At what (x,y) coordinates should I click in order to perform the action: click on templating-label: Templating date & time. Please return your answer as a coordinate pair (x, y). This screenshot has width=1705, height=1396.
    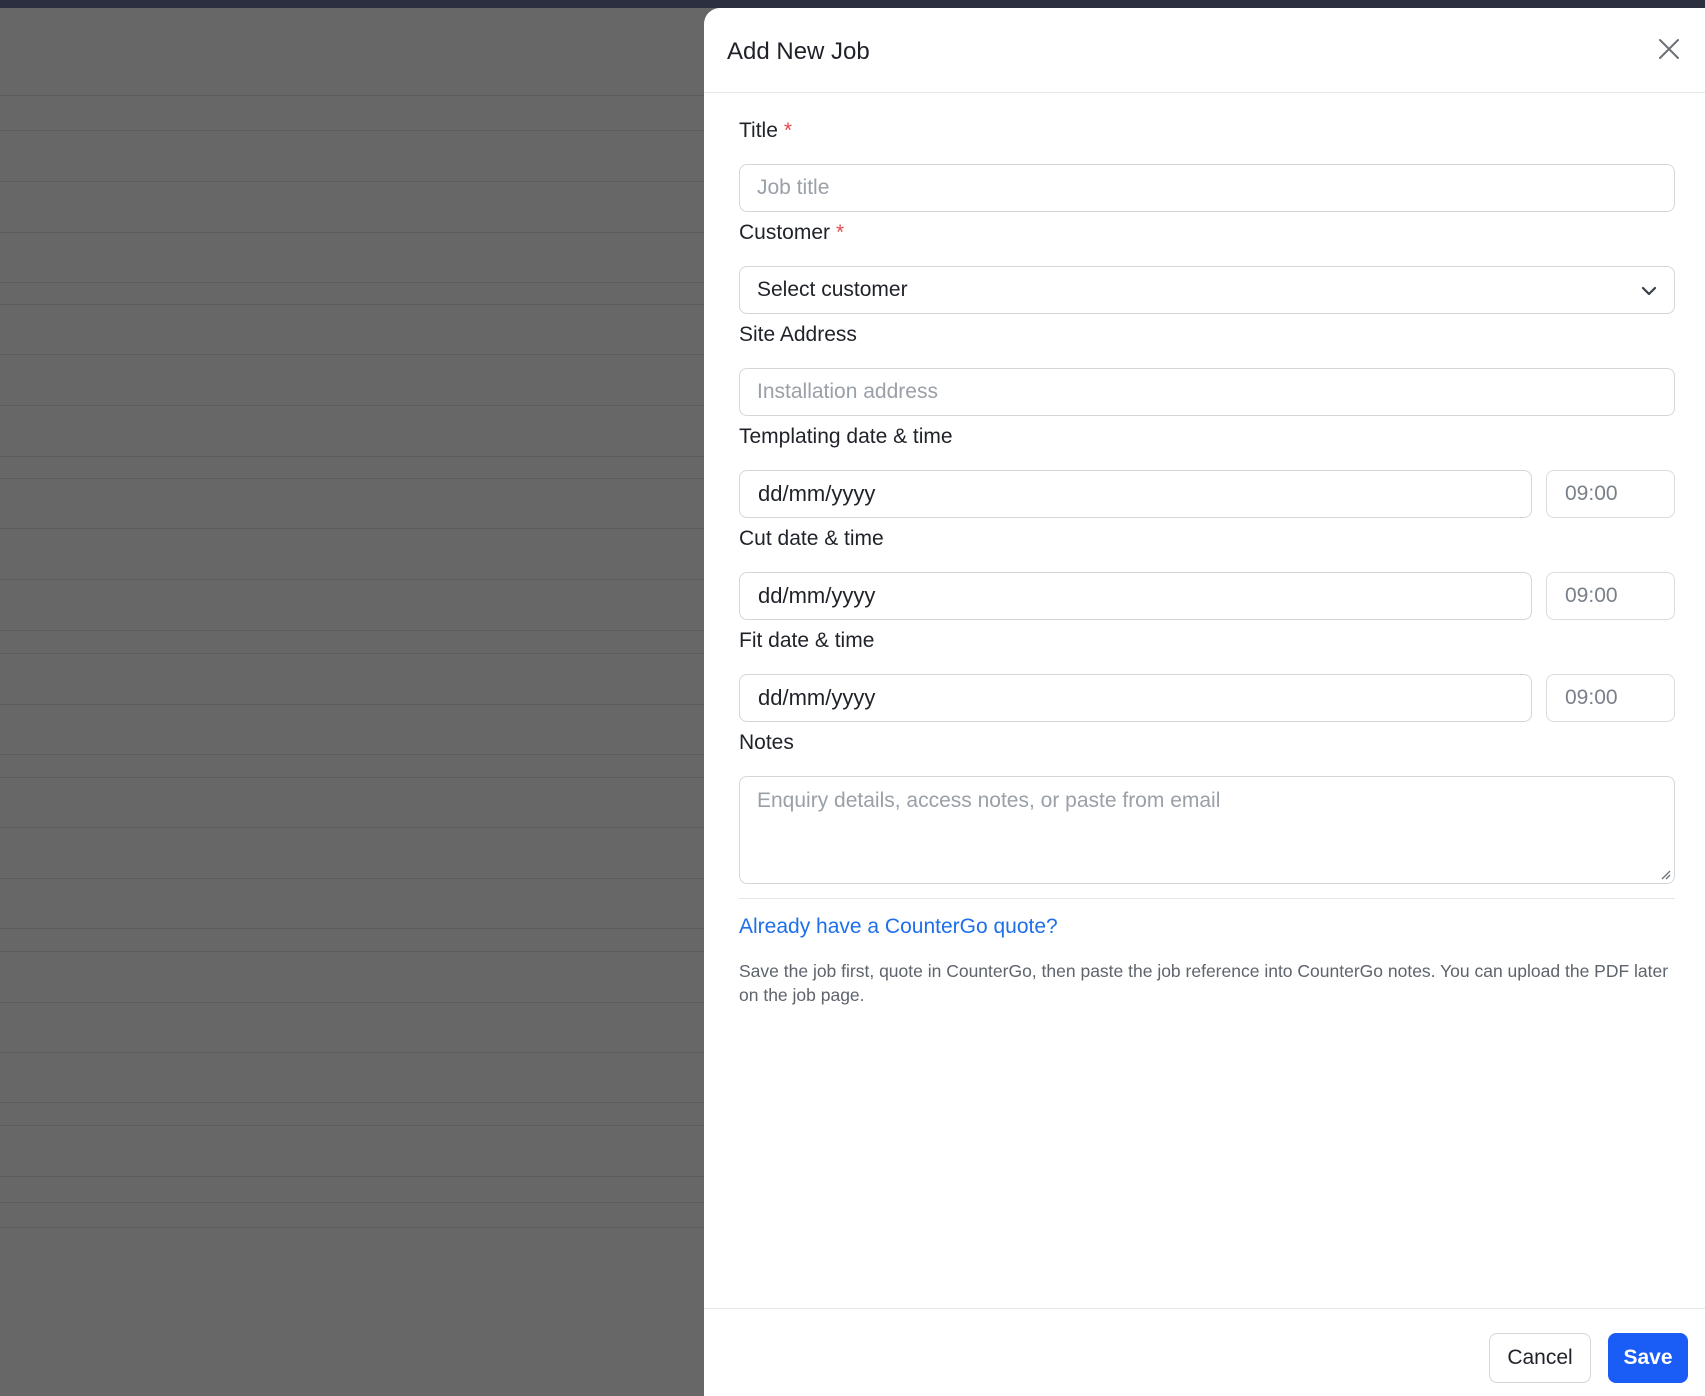
    Looking at the image, I should click on (846, 436).